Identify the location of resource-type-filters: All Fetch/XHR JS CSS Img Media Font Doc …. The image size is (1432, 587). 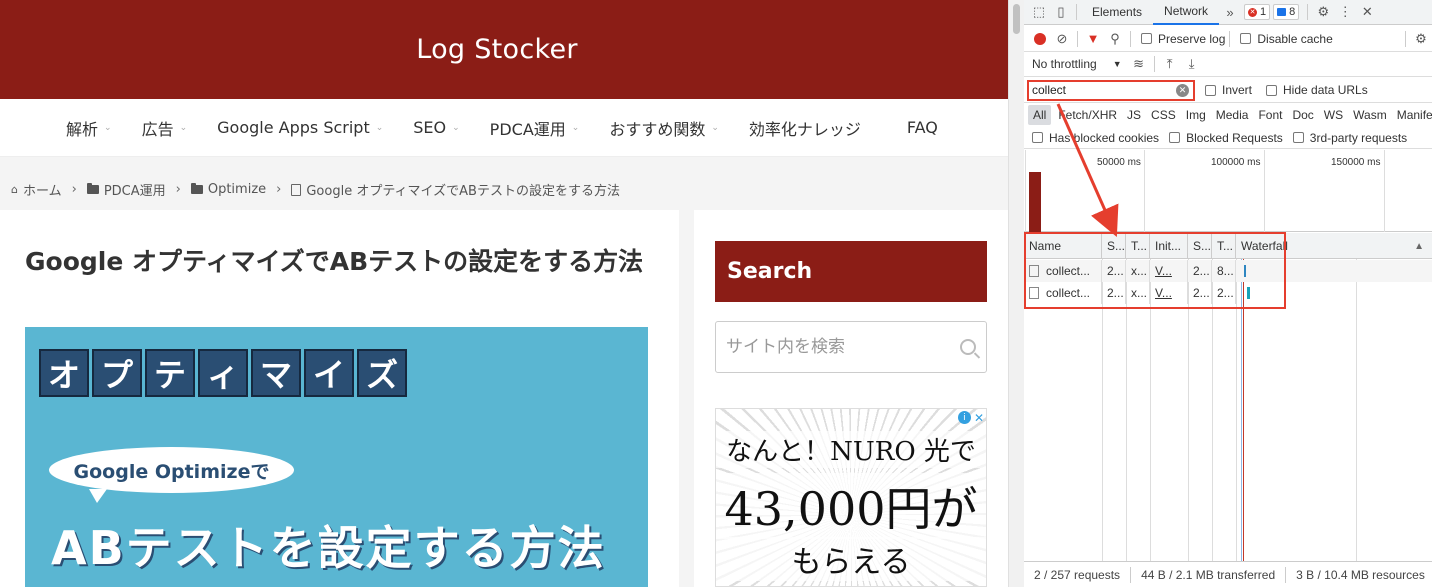
(1228, 115).